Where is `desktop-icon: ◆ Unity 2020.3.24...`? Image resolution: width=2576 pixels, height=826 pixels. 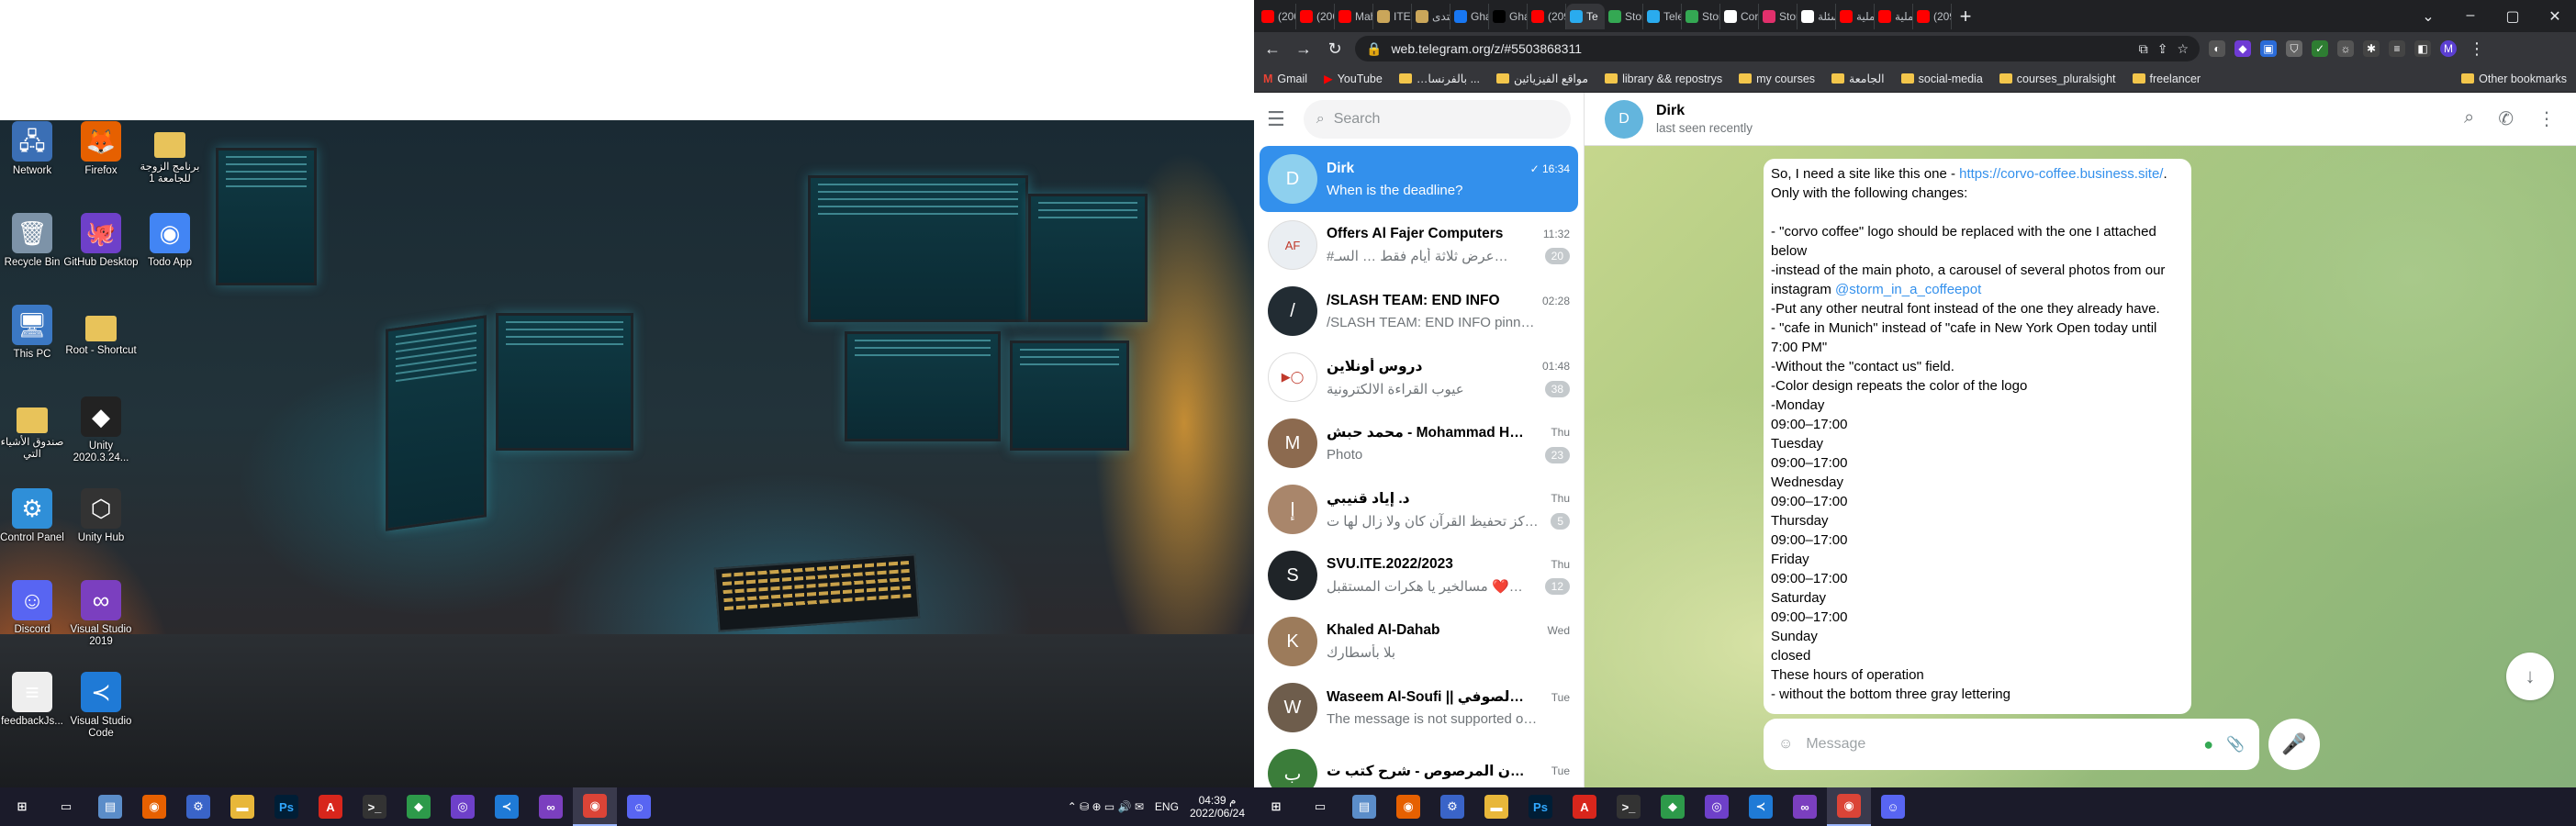 desktop-icon: ◆ Unity 2020.3.24... is located at coordinates (101, 430).